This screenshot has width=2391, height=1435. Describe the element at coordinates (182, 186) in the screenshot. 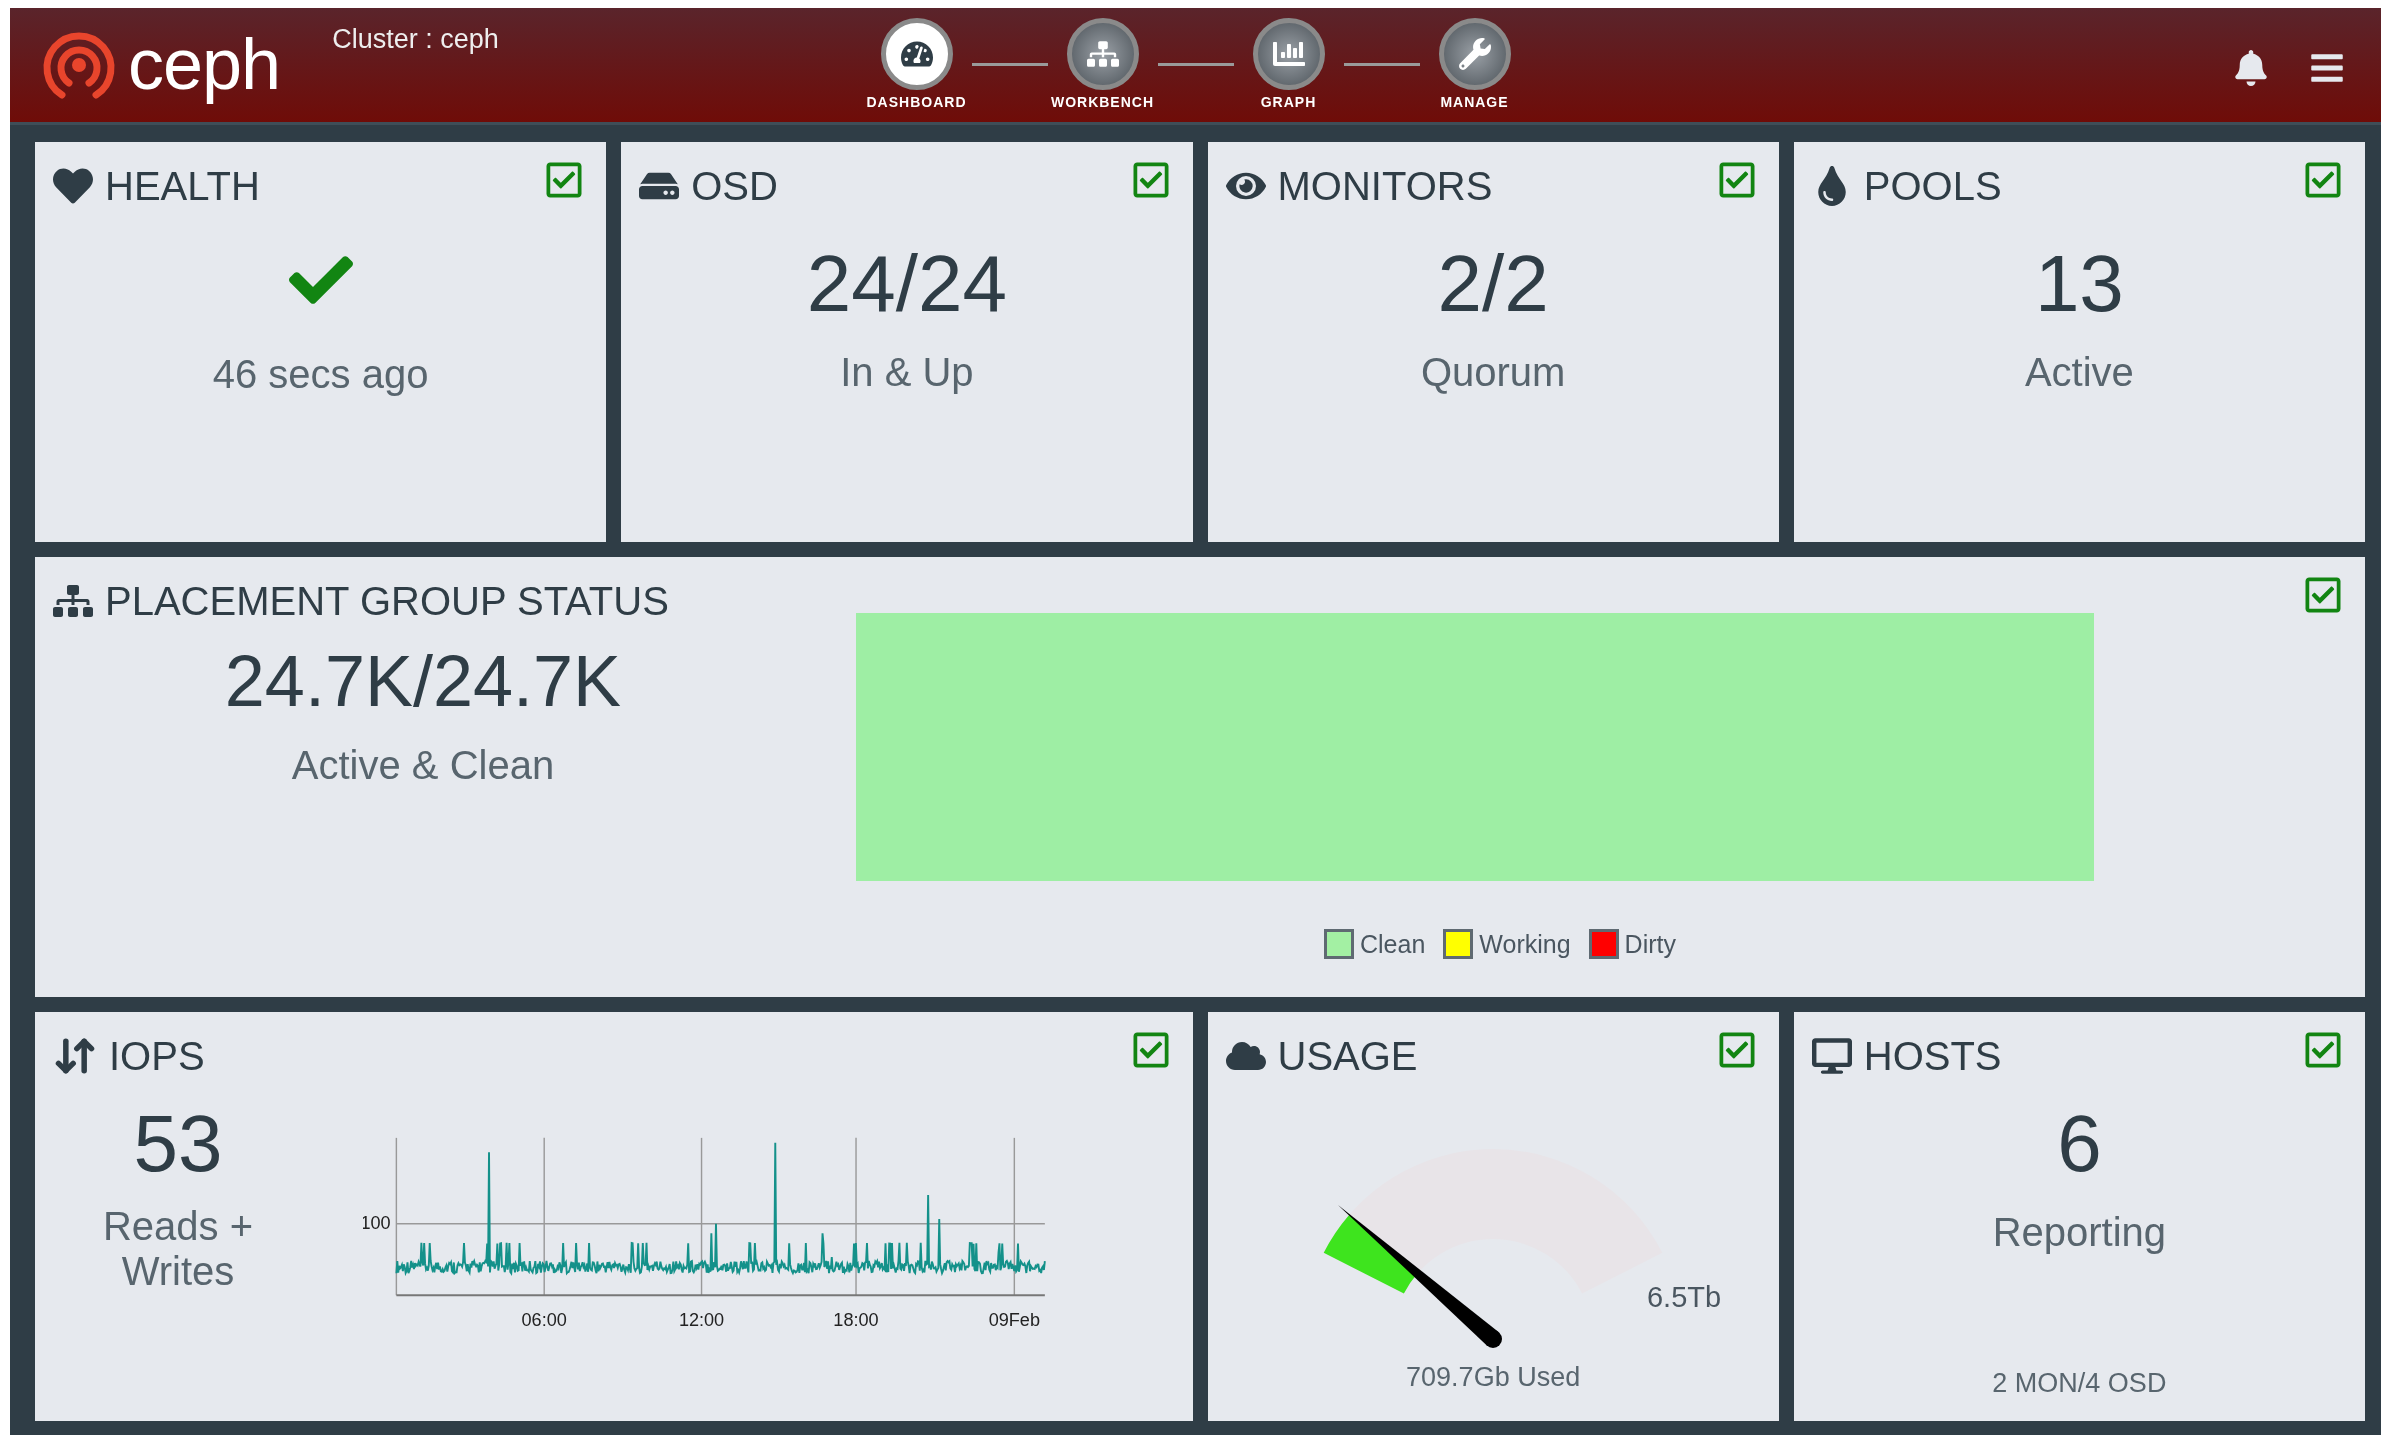

I see `card-title: HEALTH` at that location.